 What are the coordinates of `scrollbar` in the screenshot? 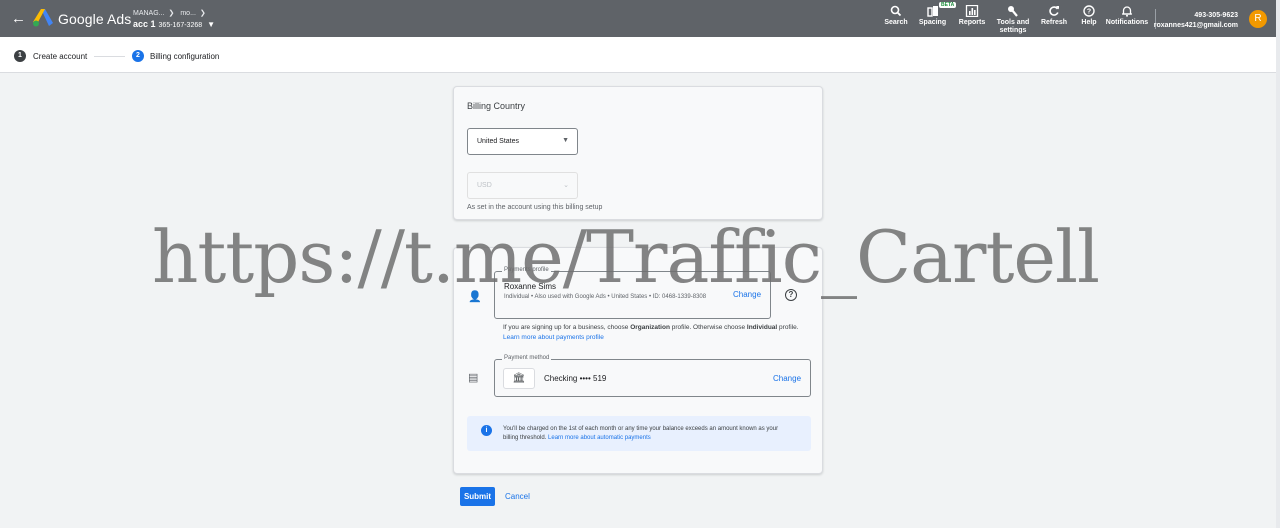 It's located at (1278, 264).